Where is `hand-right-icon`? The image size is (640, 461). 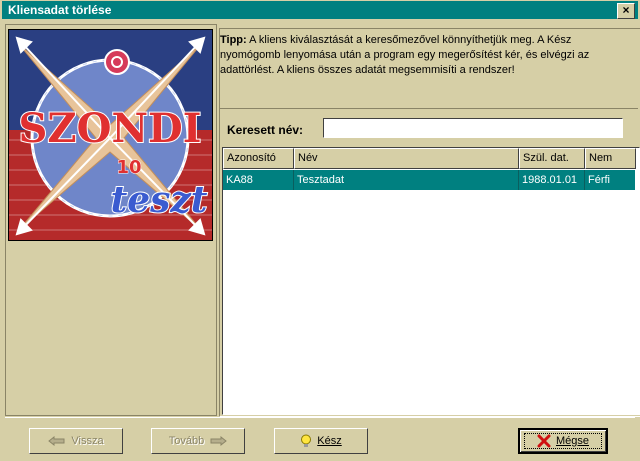 hand-right-icon is located at coordinates (219, 441).